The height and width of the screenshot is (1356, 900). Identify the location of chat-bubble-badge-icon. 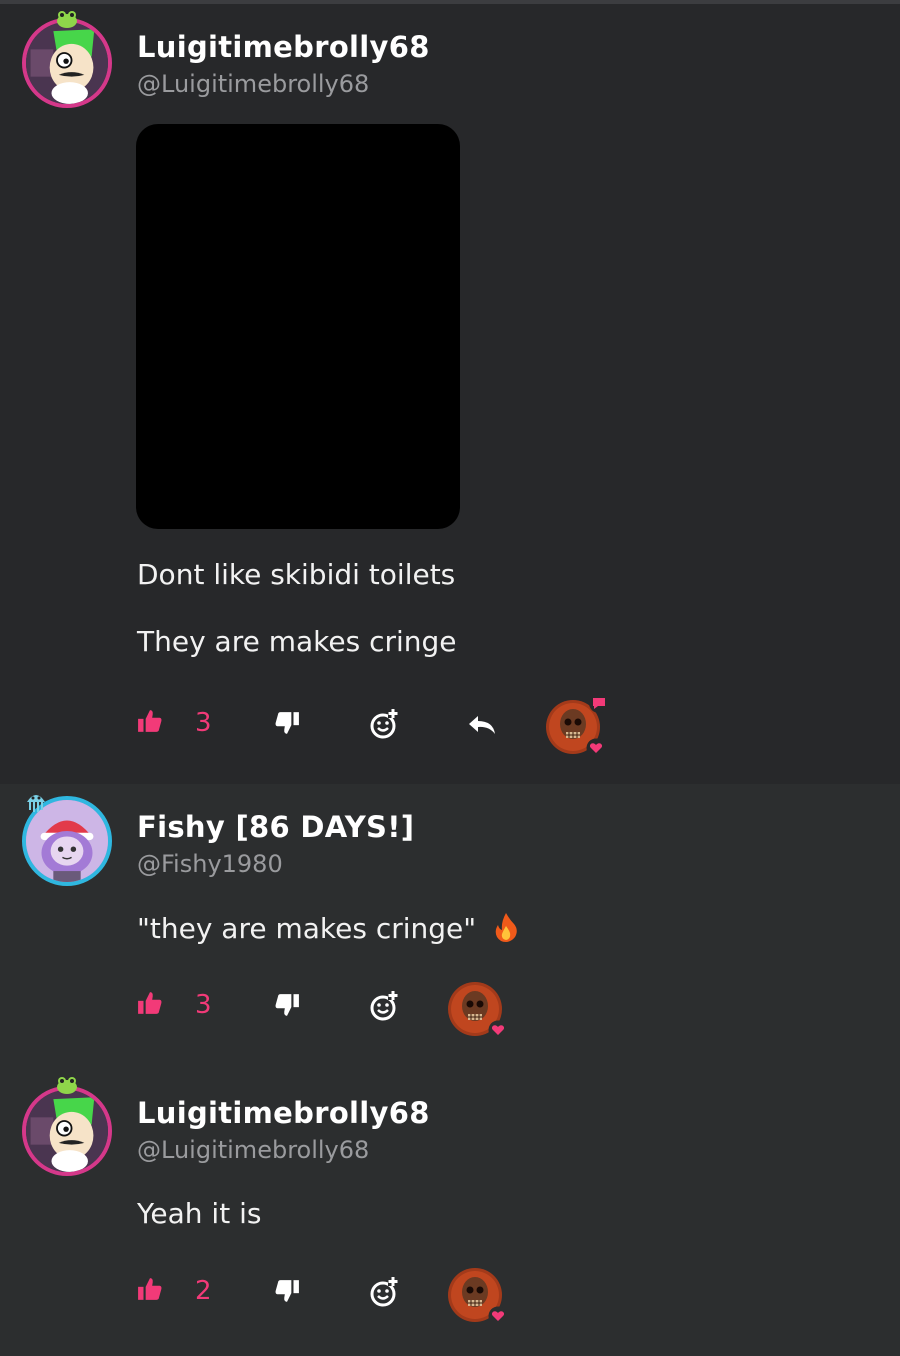
(599, 703).